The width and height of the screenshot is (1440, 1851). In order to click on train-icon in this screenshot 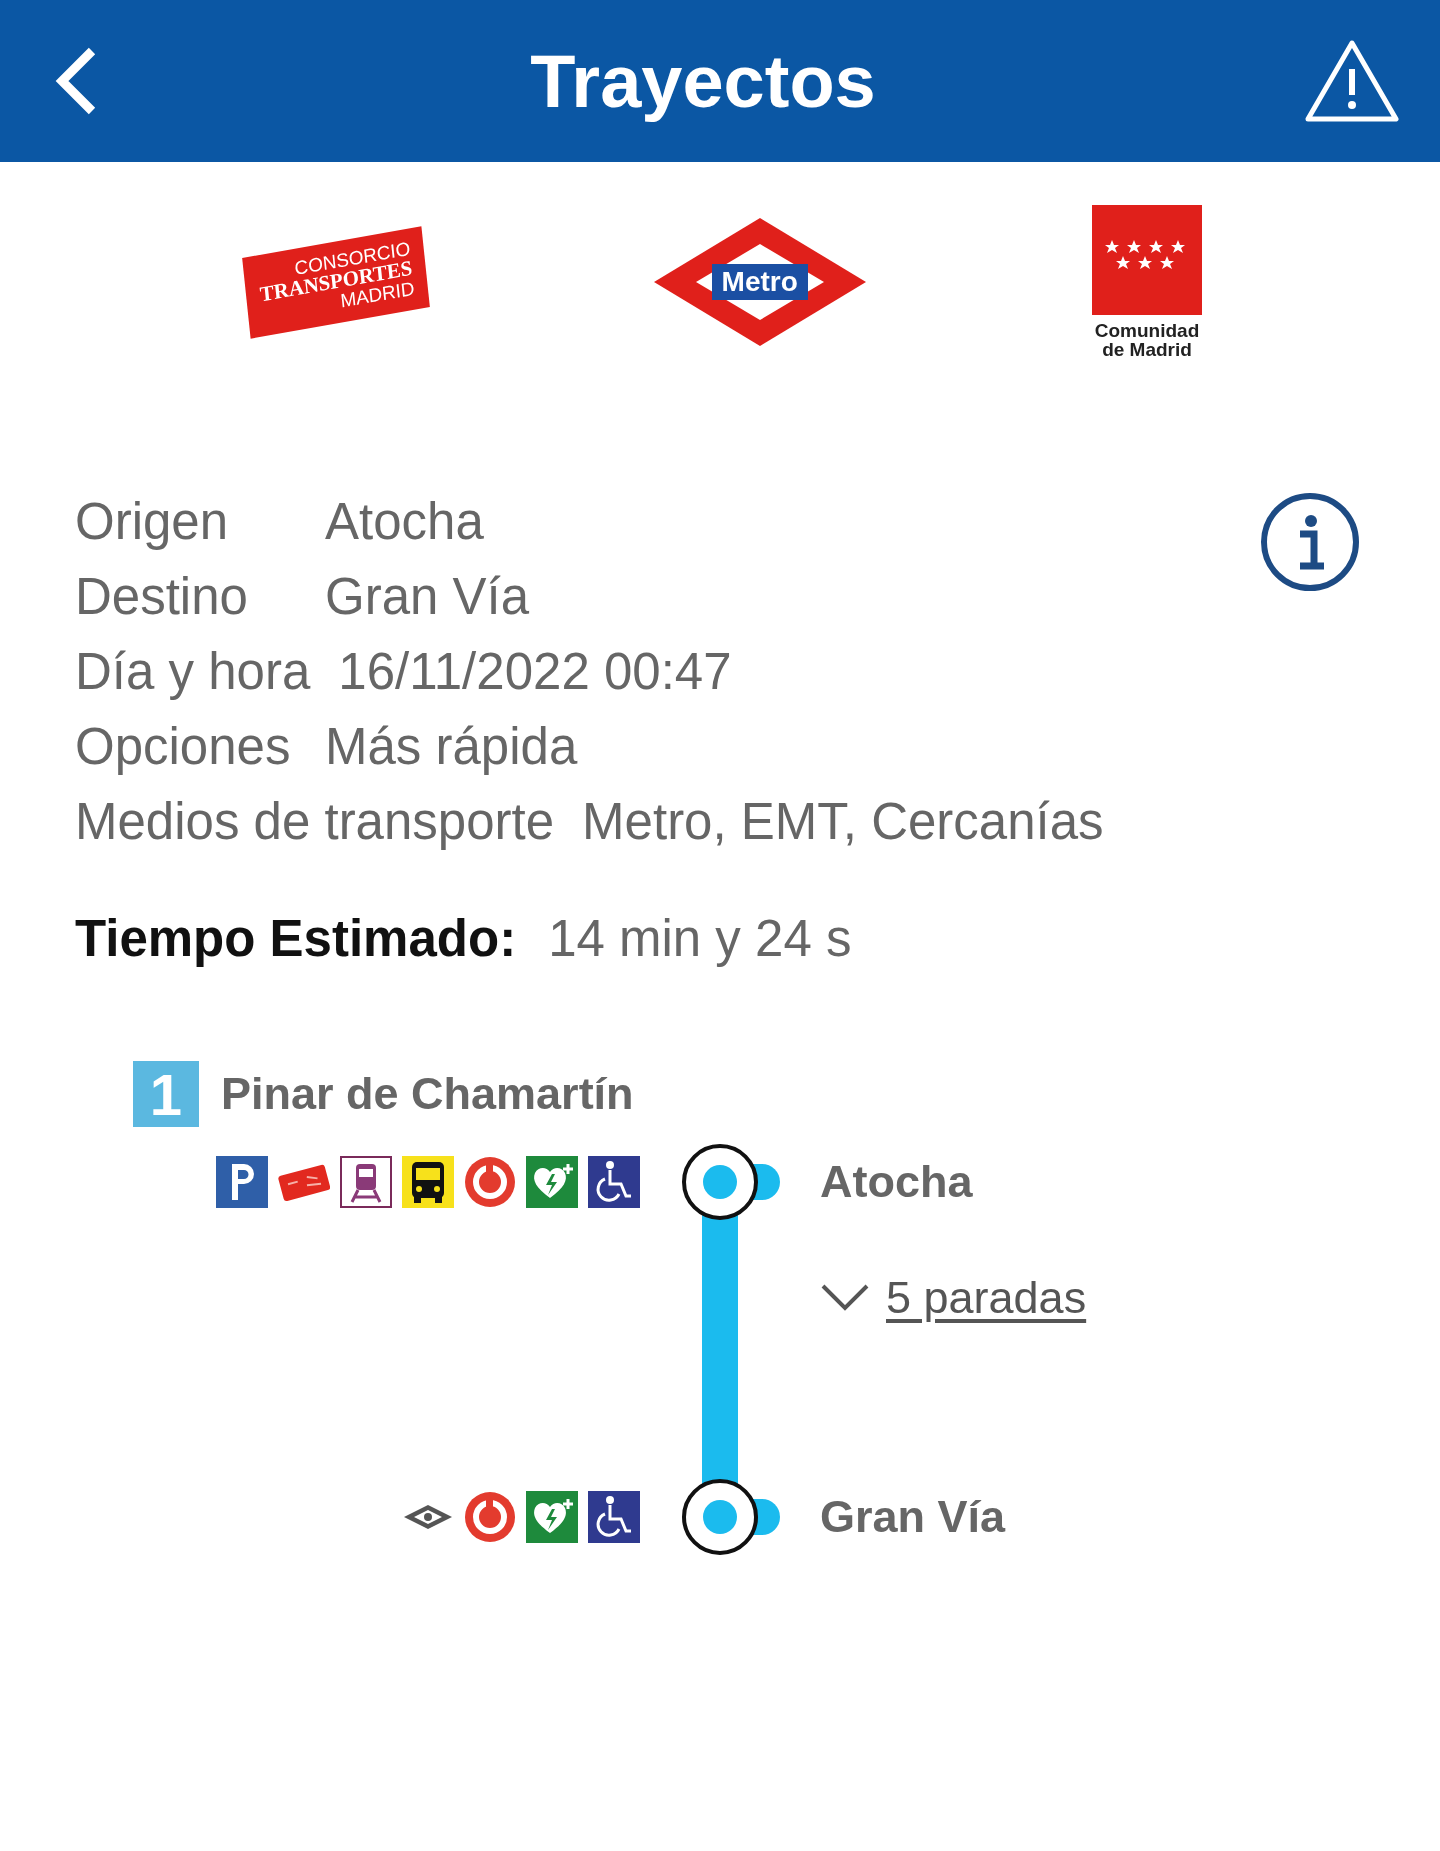, I will do `click(366, 1182)`.